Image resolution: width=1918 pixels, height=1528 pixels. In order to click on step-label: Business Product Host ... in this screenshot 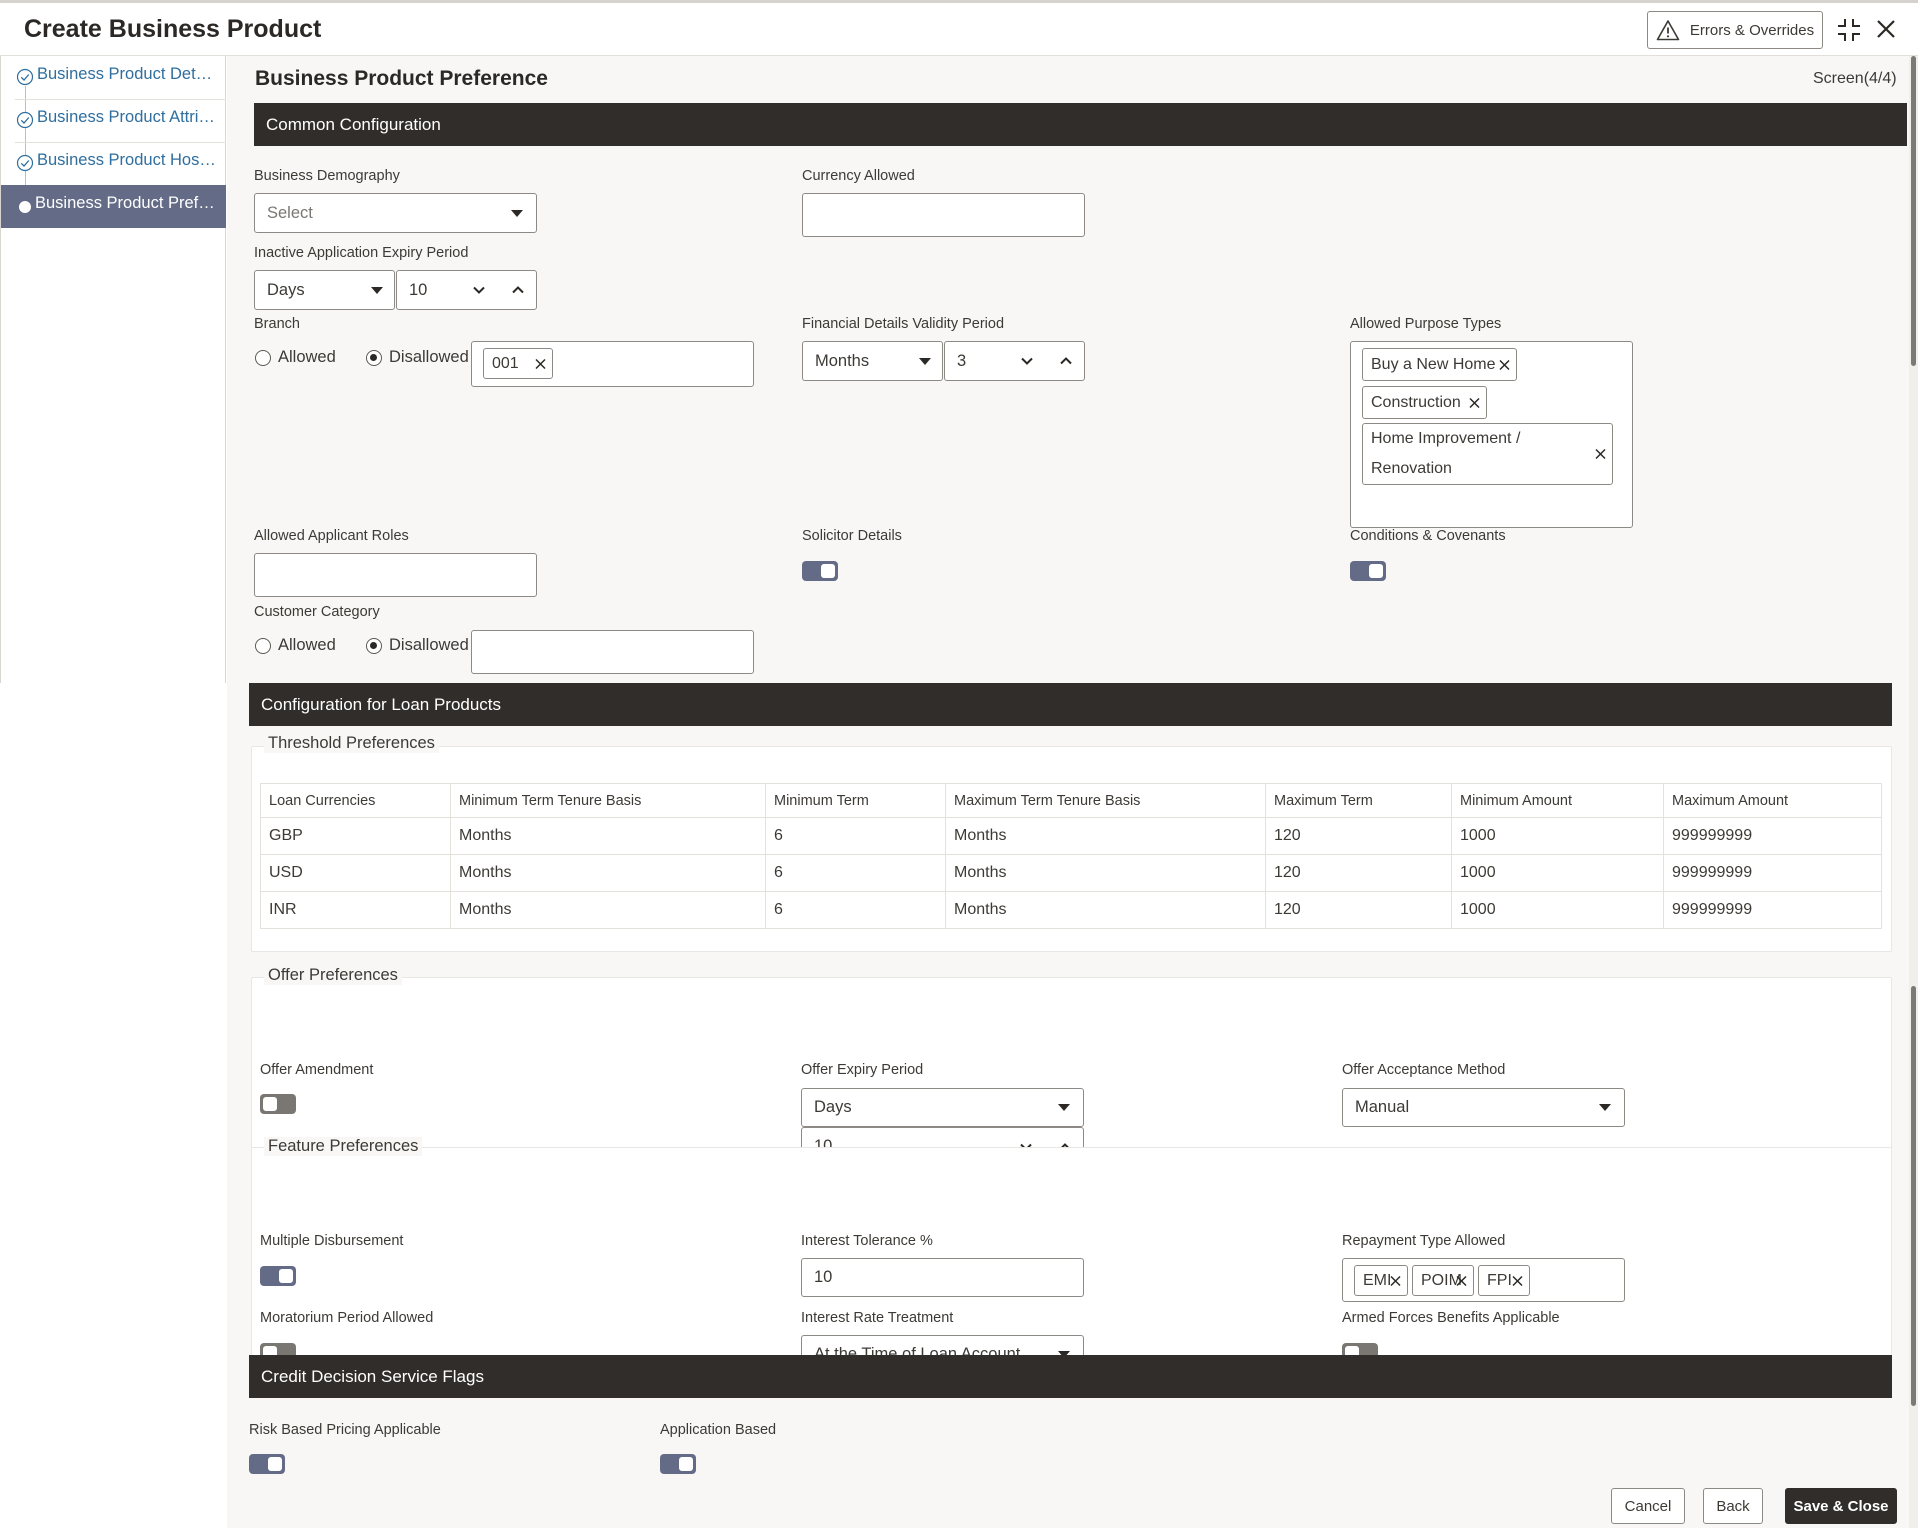, I will do `click(127, 160)`.